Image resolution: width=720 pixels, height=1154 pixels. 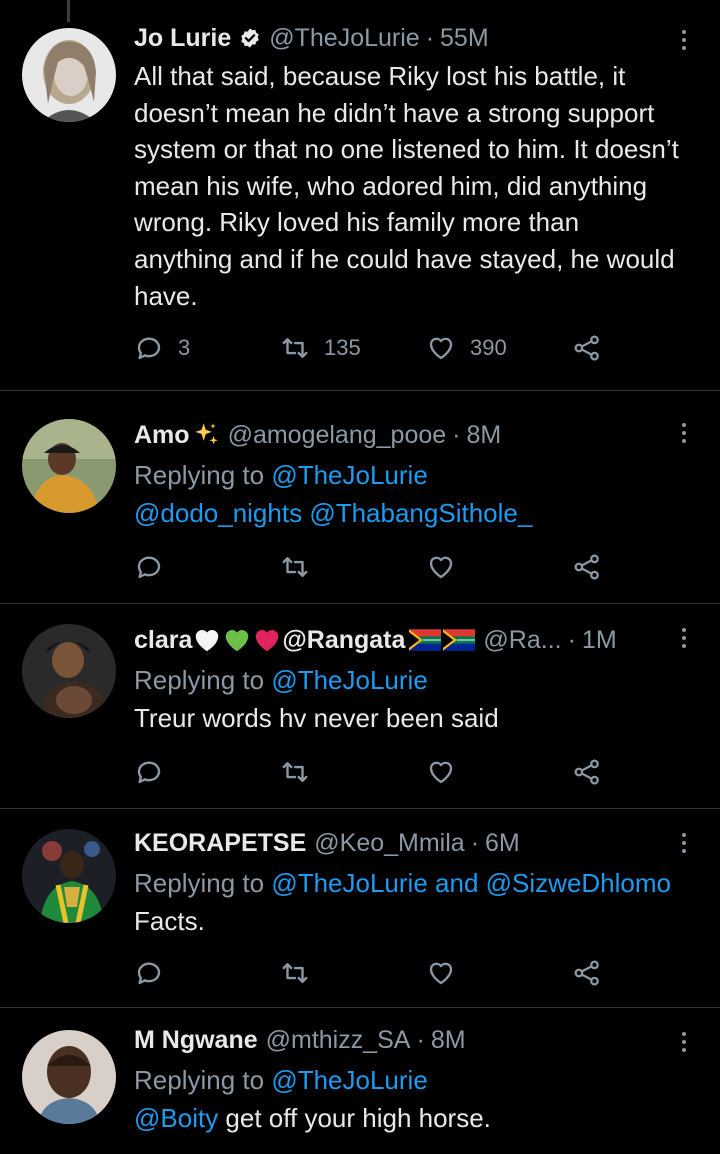 What do you see at coordinates (407, 640) in the screenshot?
I see `tweet-header: clara @Rangata @Ra... · 1M` at bounding box center [407, 640].